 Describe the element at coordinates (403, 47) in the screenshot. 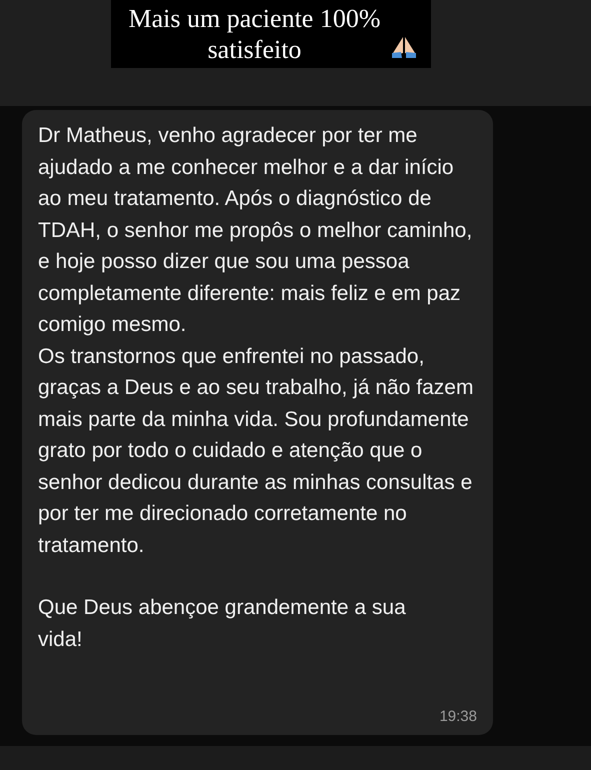

I see `praying-hands-icon` at that location.